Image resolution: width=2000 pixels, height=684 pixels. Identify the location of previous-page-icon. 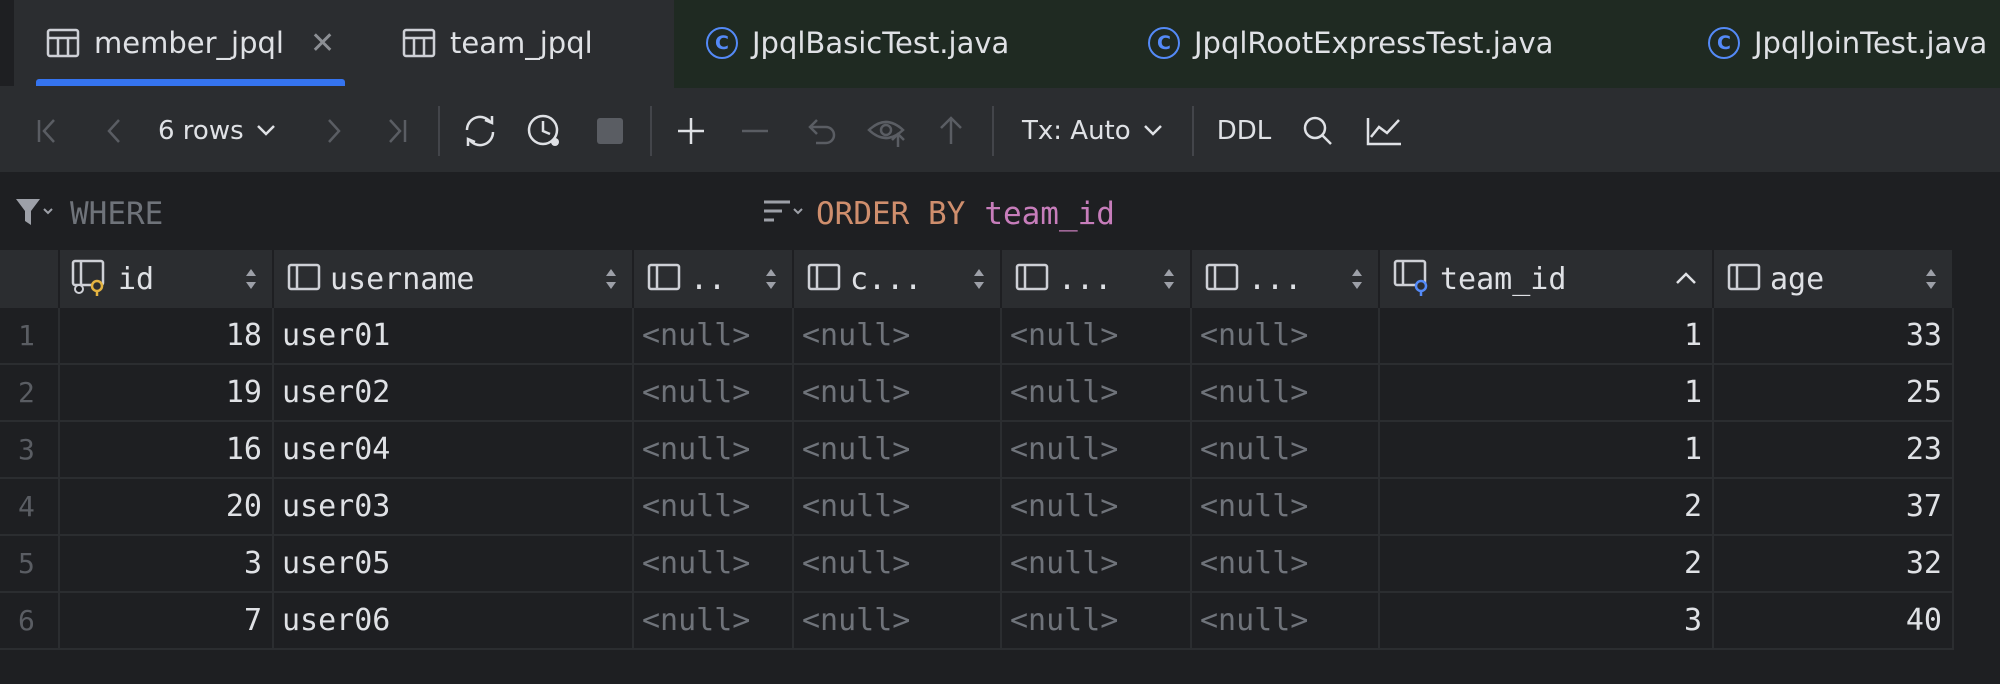
(114, 131).